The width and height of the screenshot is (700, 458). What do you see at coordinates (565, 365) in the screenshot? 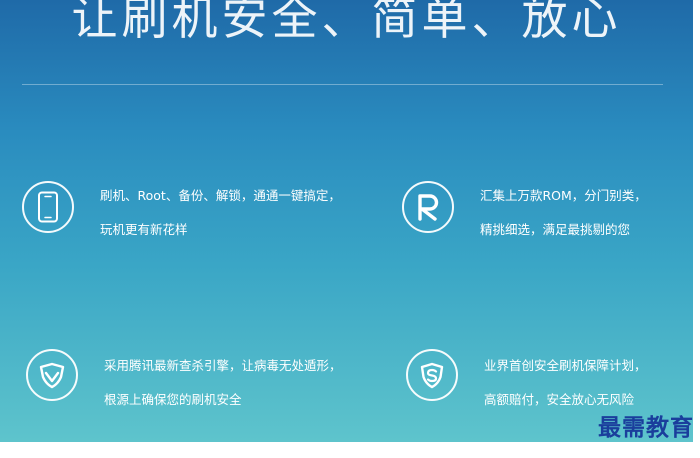
I see `feature-line: 业界首创安全刷机保障计划，` at bounding box center [565, 365].